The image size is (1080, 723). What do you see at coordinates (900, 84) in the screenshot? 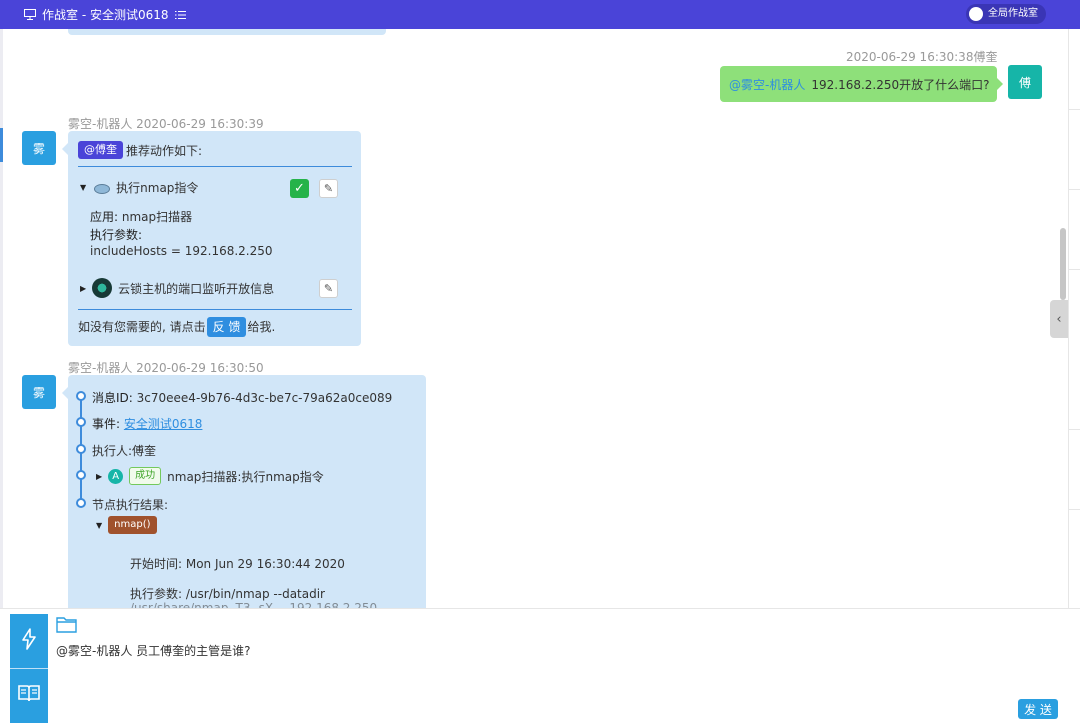
I see `user-message-text: 192.168.2.250开放了什么端口?` at bounding box center [900, 84].